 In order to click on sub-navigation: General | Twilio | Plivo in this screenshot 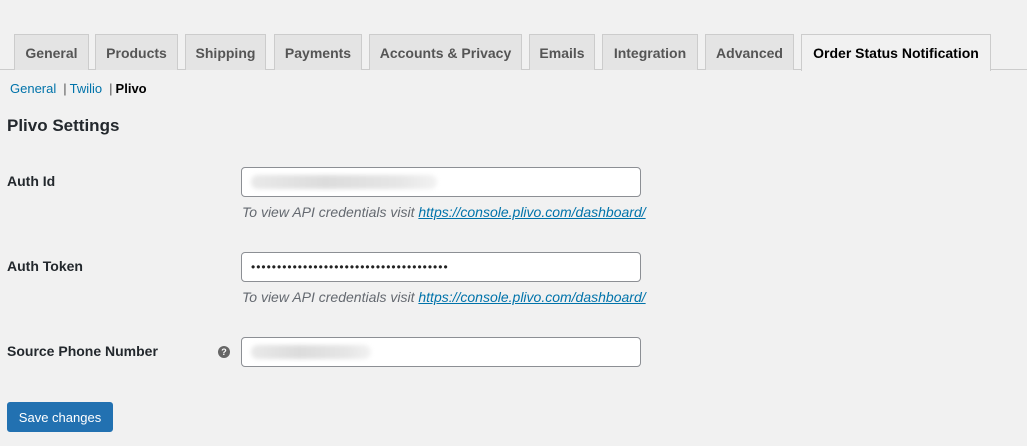, I will do `click(78, 88)`.